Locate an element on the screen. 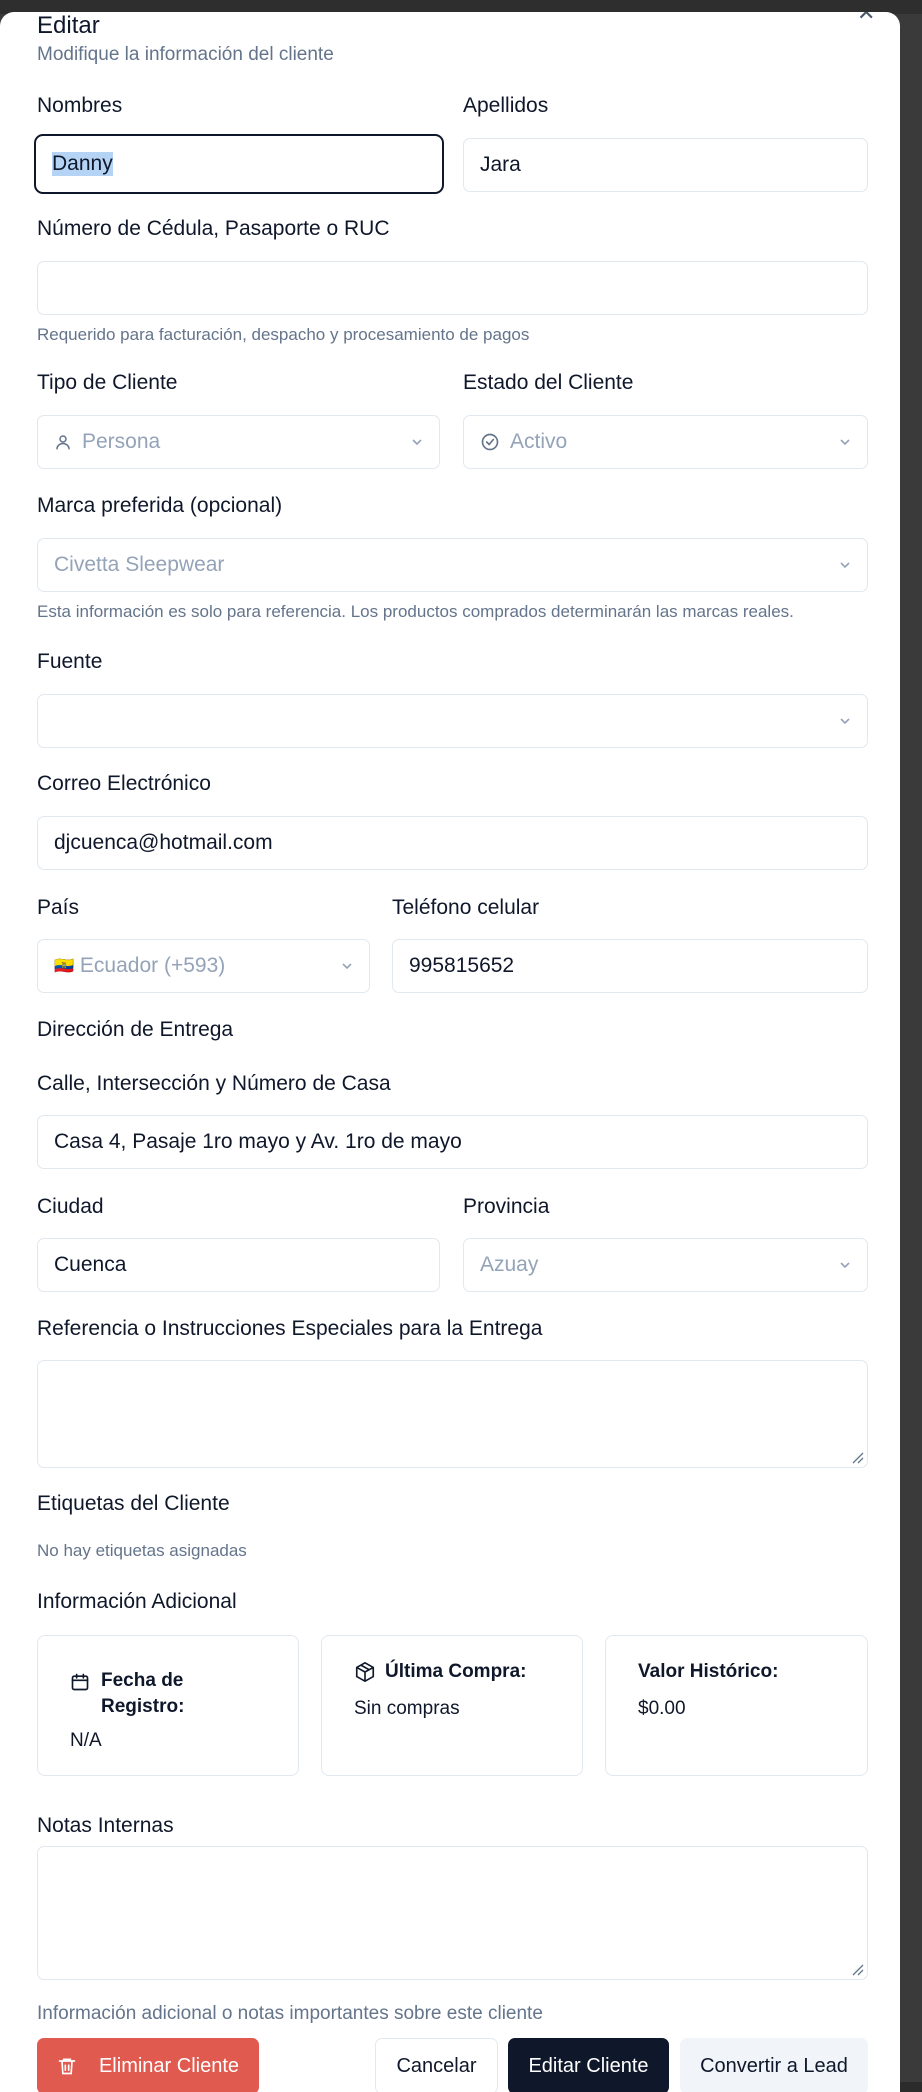 This screenshot has height=2092, width=922. edit-client-button: Editar Cliente is located at coordinates (588, 2065).